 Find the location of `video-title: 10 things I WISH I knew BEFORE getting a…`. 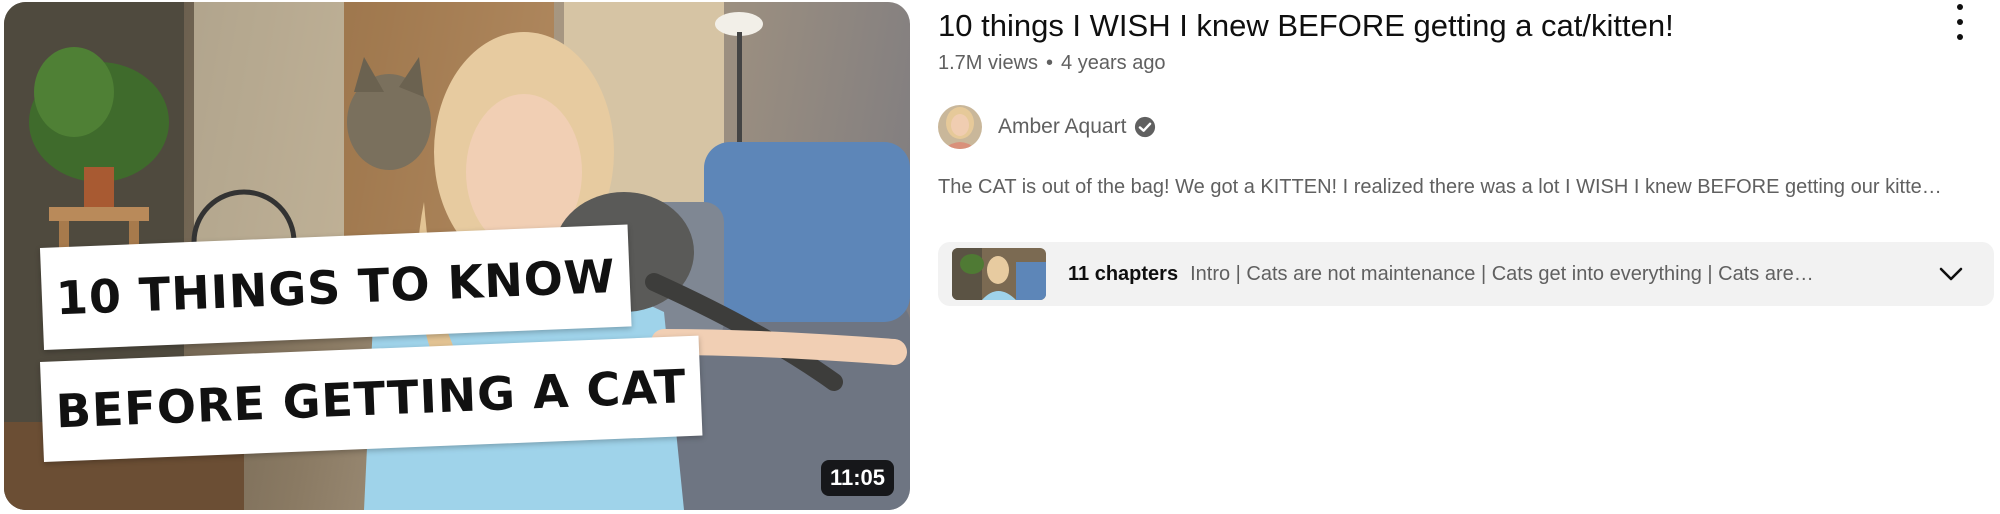

video-title: 10 things I WISH I knew BEFORE getting a… is located at coordinates (1438, 26).